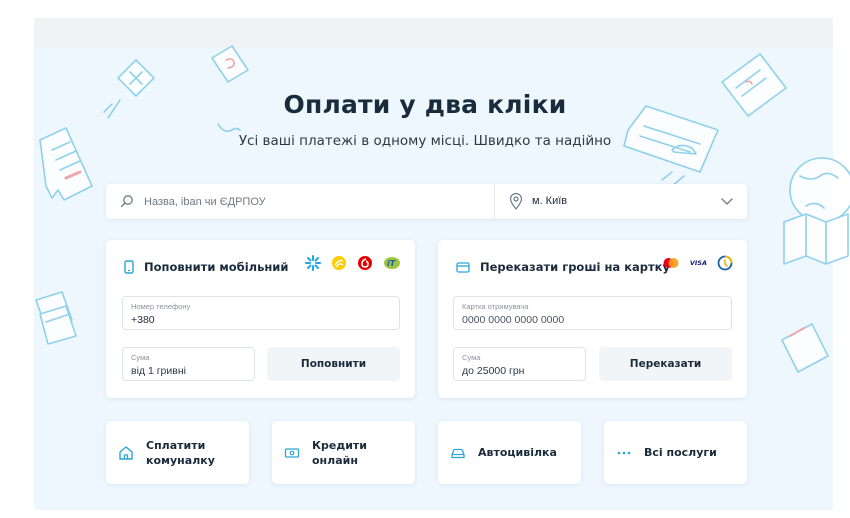 This screenshot has width=850, height=518. What do you see at coordinates (621, 201) in the screenshot?
I see `city-select: м. Київ` at bounding box center [621, 201].